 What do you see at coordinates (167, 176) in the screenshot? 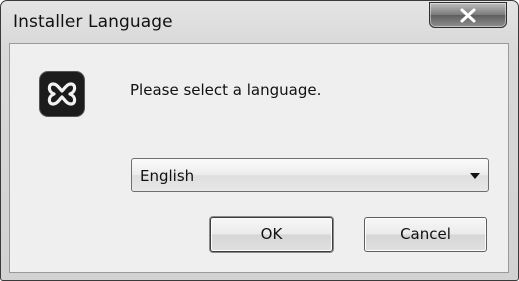
I see `language-select-value: English` at bounding box center [167, 176].